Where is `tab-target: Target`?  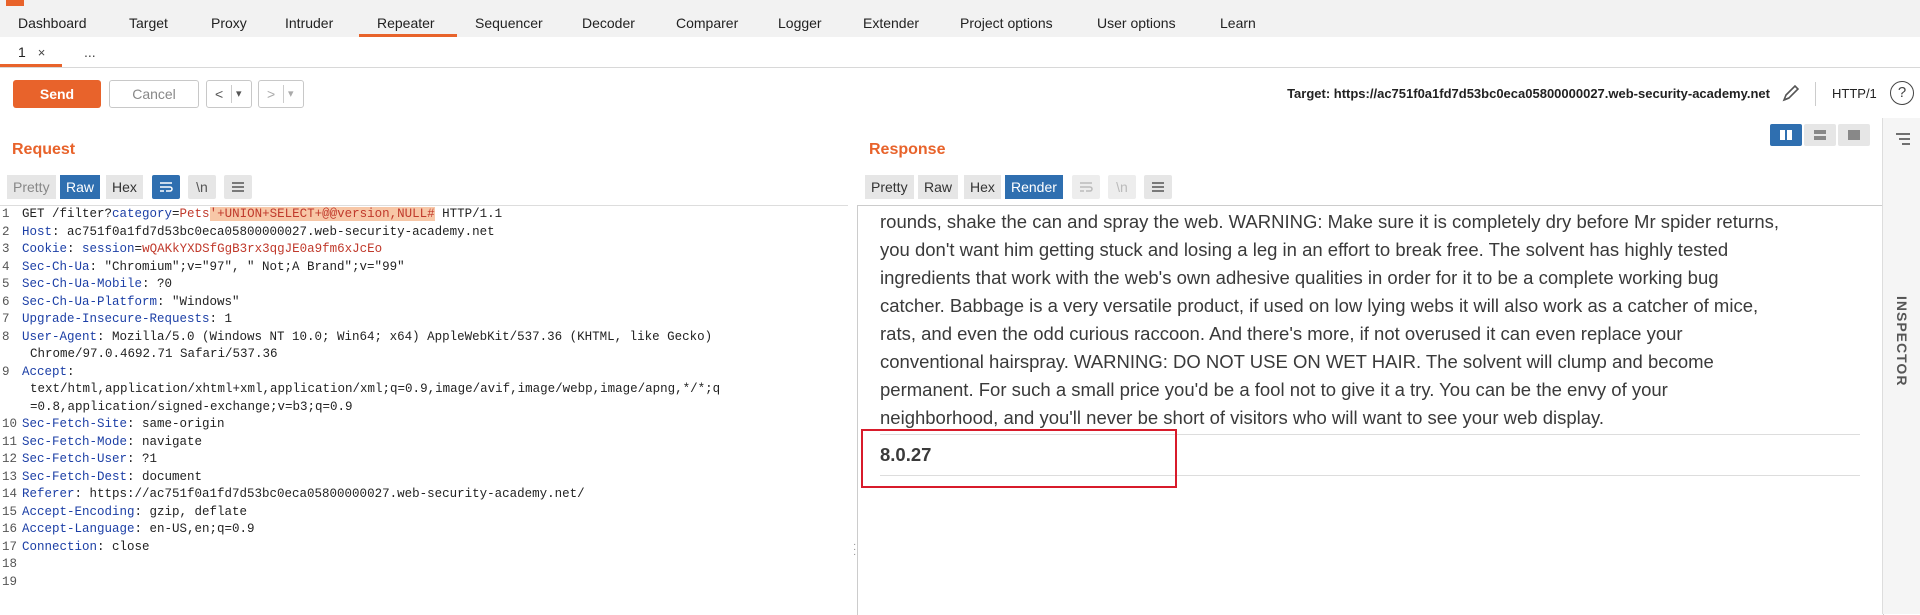 tab-target: Target is located at coordinates (148, 21).